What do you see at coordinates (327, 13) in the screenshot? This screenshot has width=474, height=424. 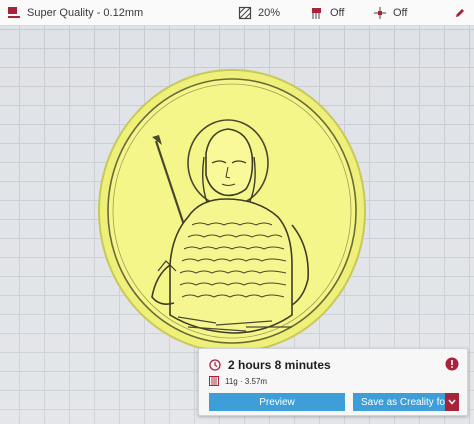 I see `support-setting: Off` at bounding box center [327, 13].